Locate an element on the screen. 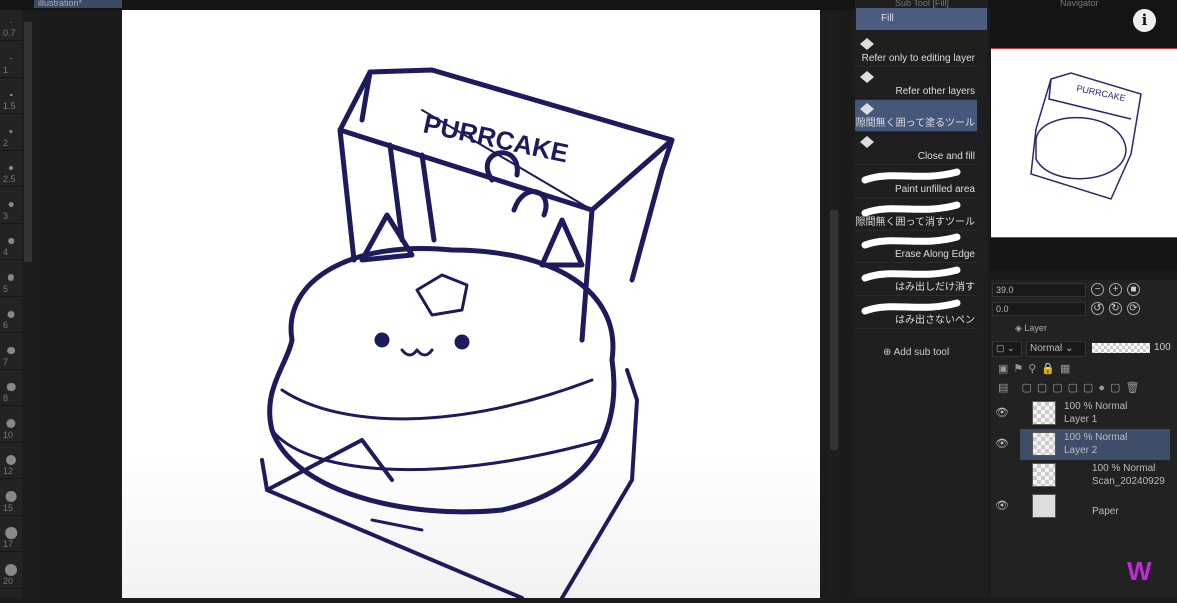 The image size is (1177, 603). brush-size-option: 1.5 is located at coordinates (11, 98).